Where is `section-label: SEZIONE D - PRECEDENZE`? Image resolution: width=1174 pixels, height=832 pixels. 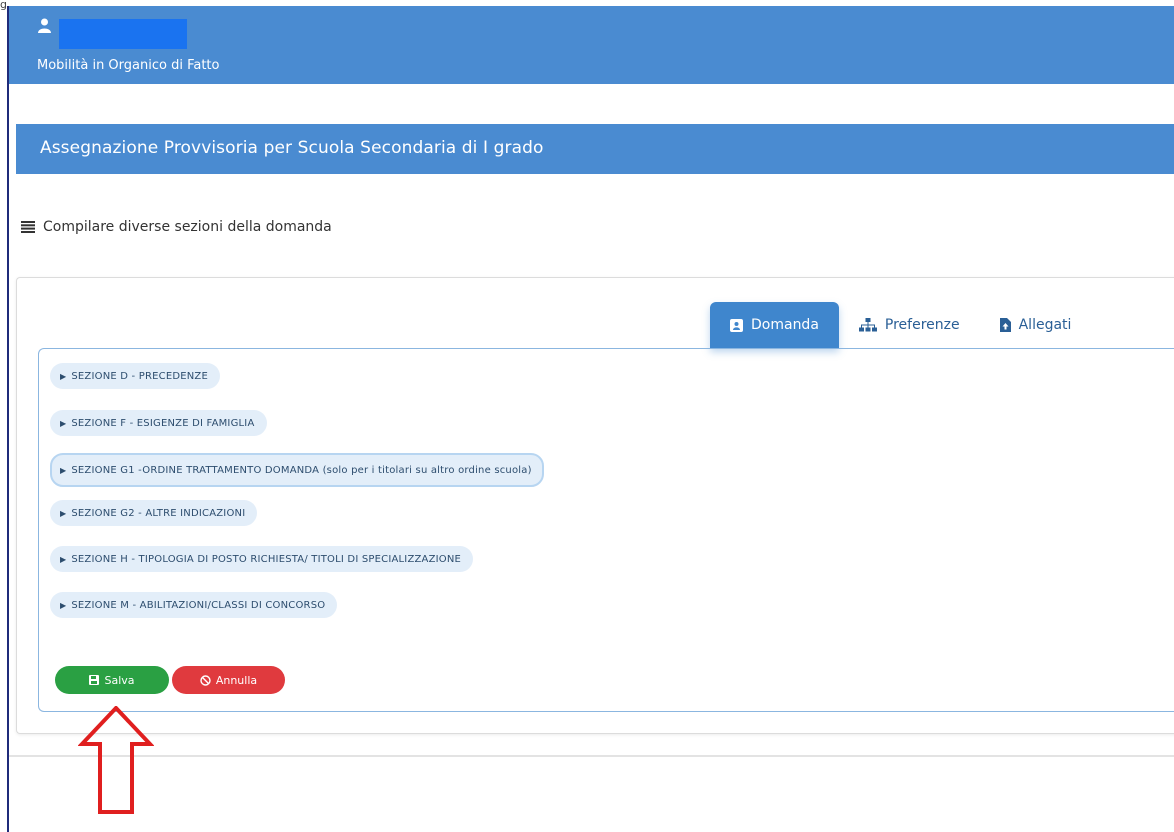
section-label: SEZIONE D - PRECEDENZE is located at coordinates (140, 376).